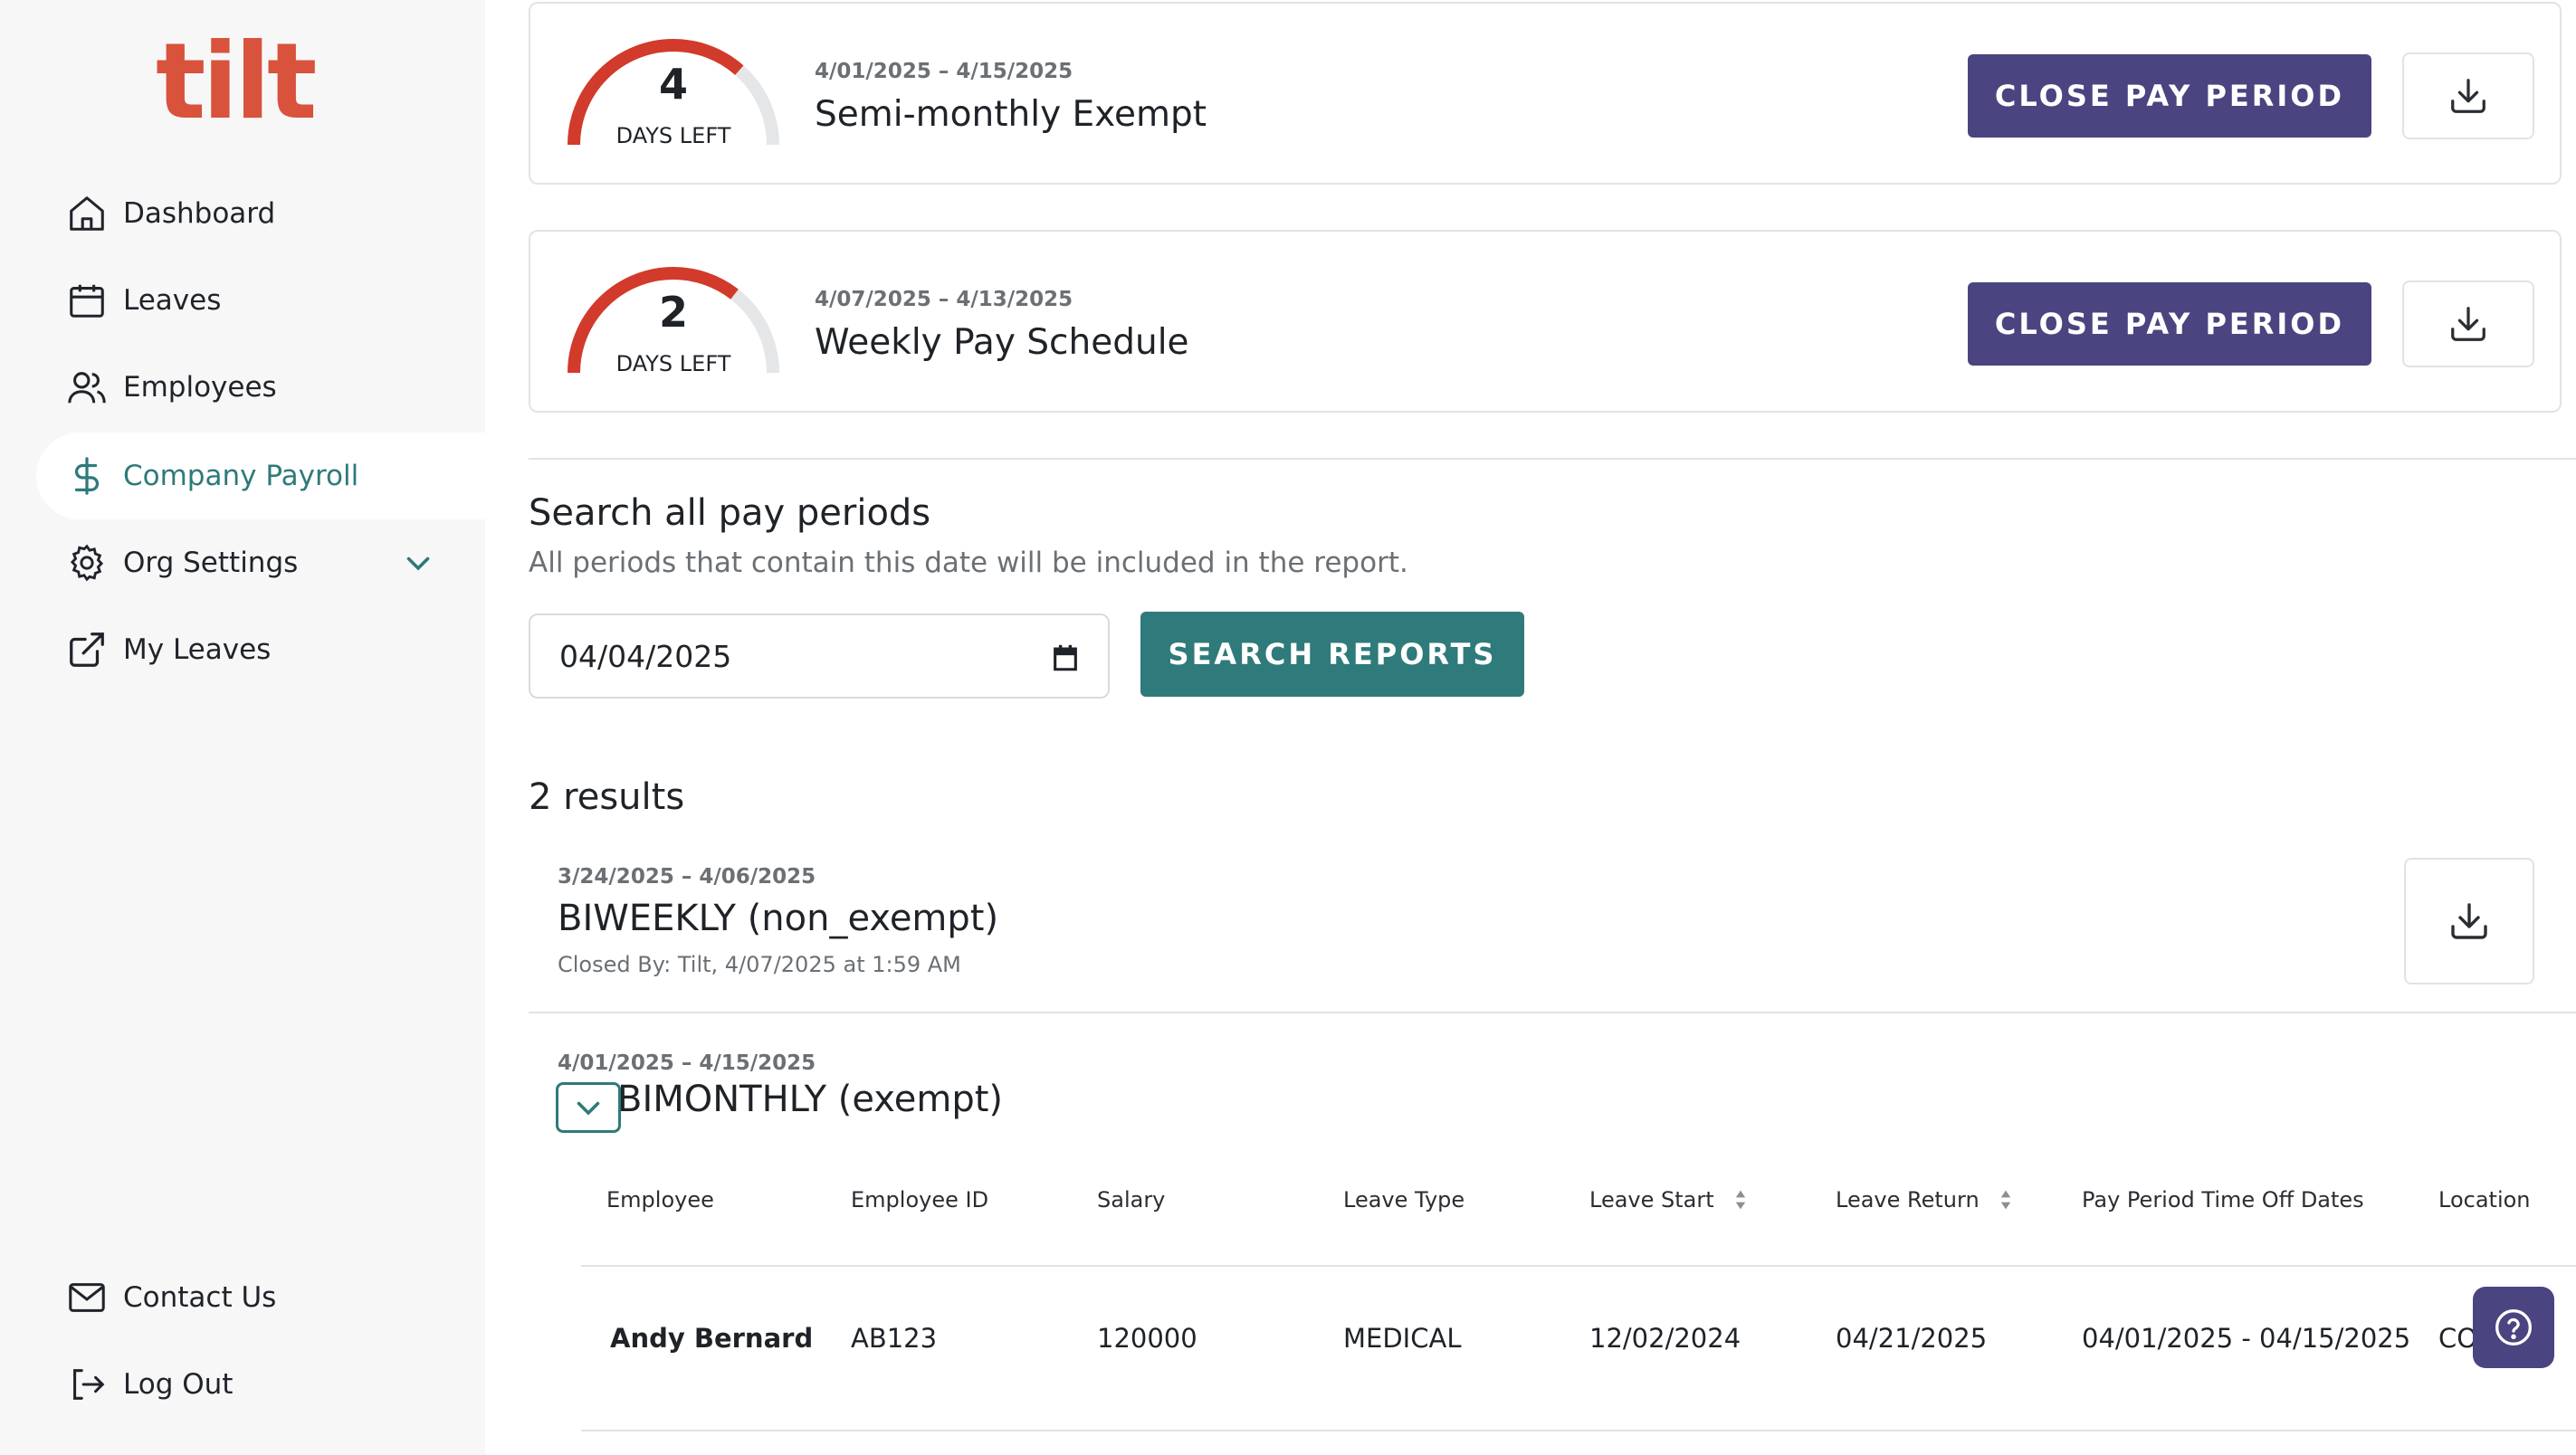 This screenshot has width=2576, height=1455. Describe the element at coordinates (759, 964) in the screenshot. I see `result-closed-by: Closed By: Tilt, 4/07/2025 at 1:59 AM` at that location.